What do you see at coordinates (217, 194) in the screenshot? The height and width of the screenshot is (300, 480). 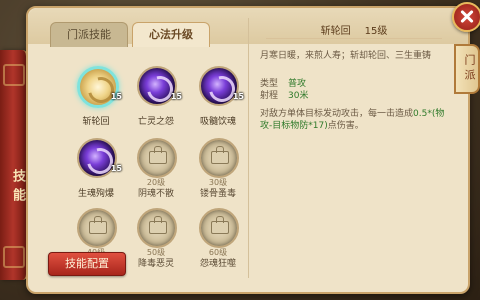 I see `skill-name: 镂骨蚤毒` at bounding box center [217, 194].